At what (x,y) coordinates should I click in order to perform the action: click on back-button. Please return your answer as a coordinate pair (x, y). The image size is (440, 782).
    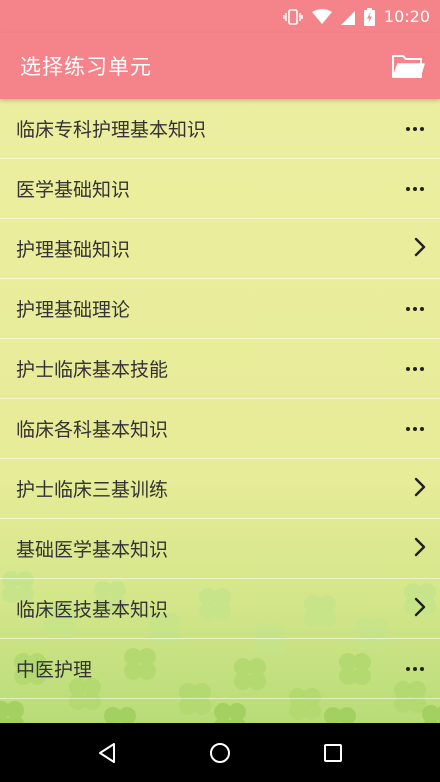
    Looking at the image, I should click on (107, 753).